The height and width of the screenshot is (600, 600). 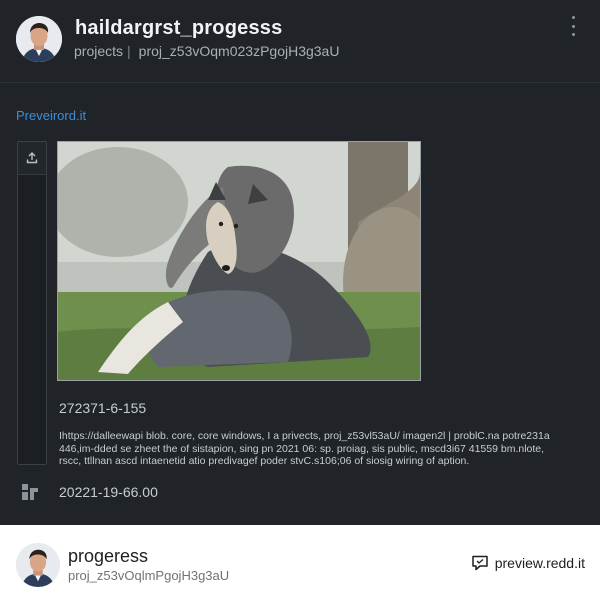 I want to click on footer-link: preview.redd.it, so click(x=528, y=563).